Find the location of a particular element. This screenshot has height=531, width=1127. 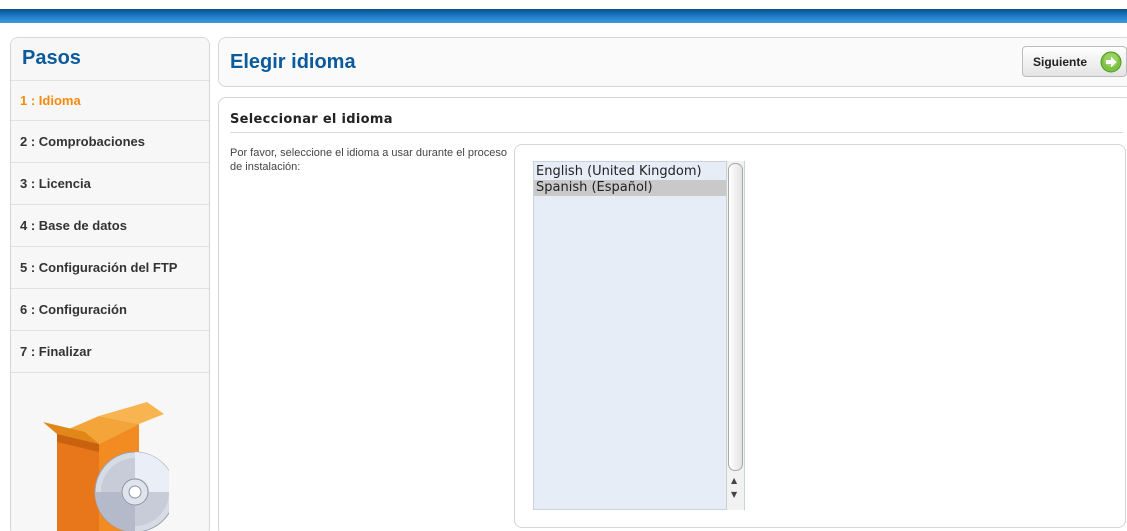

step-configuracion-ftp: 5 : Configuración del FTP is located at coordinates (110, 268).